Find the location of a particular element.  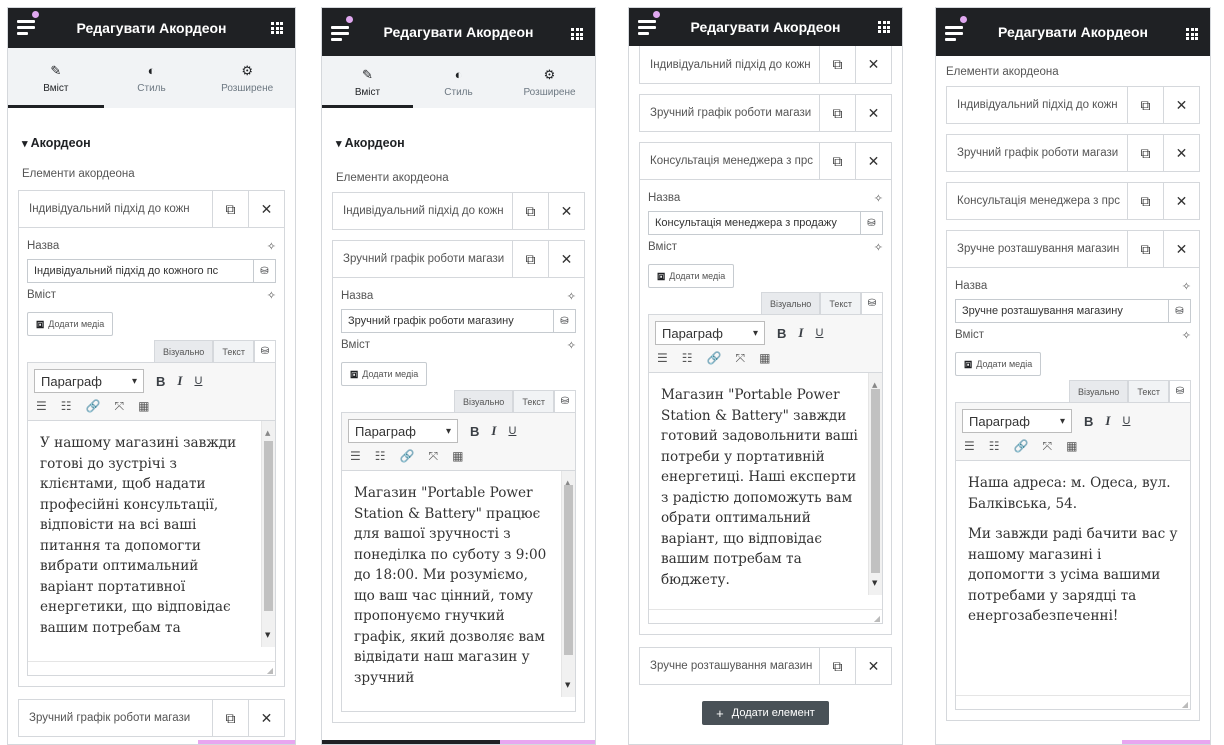

item-title: Індивідуальний підхід до кожн is located at coordinates (729, 64).